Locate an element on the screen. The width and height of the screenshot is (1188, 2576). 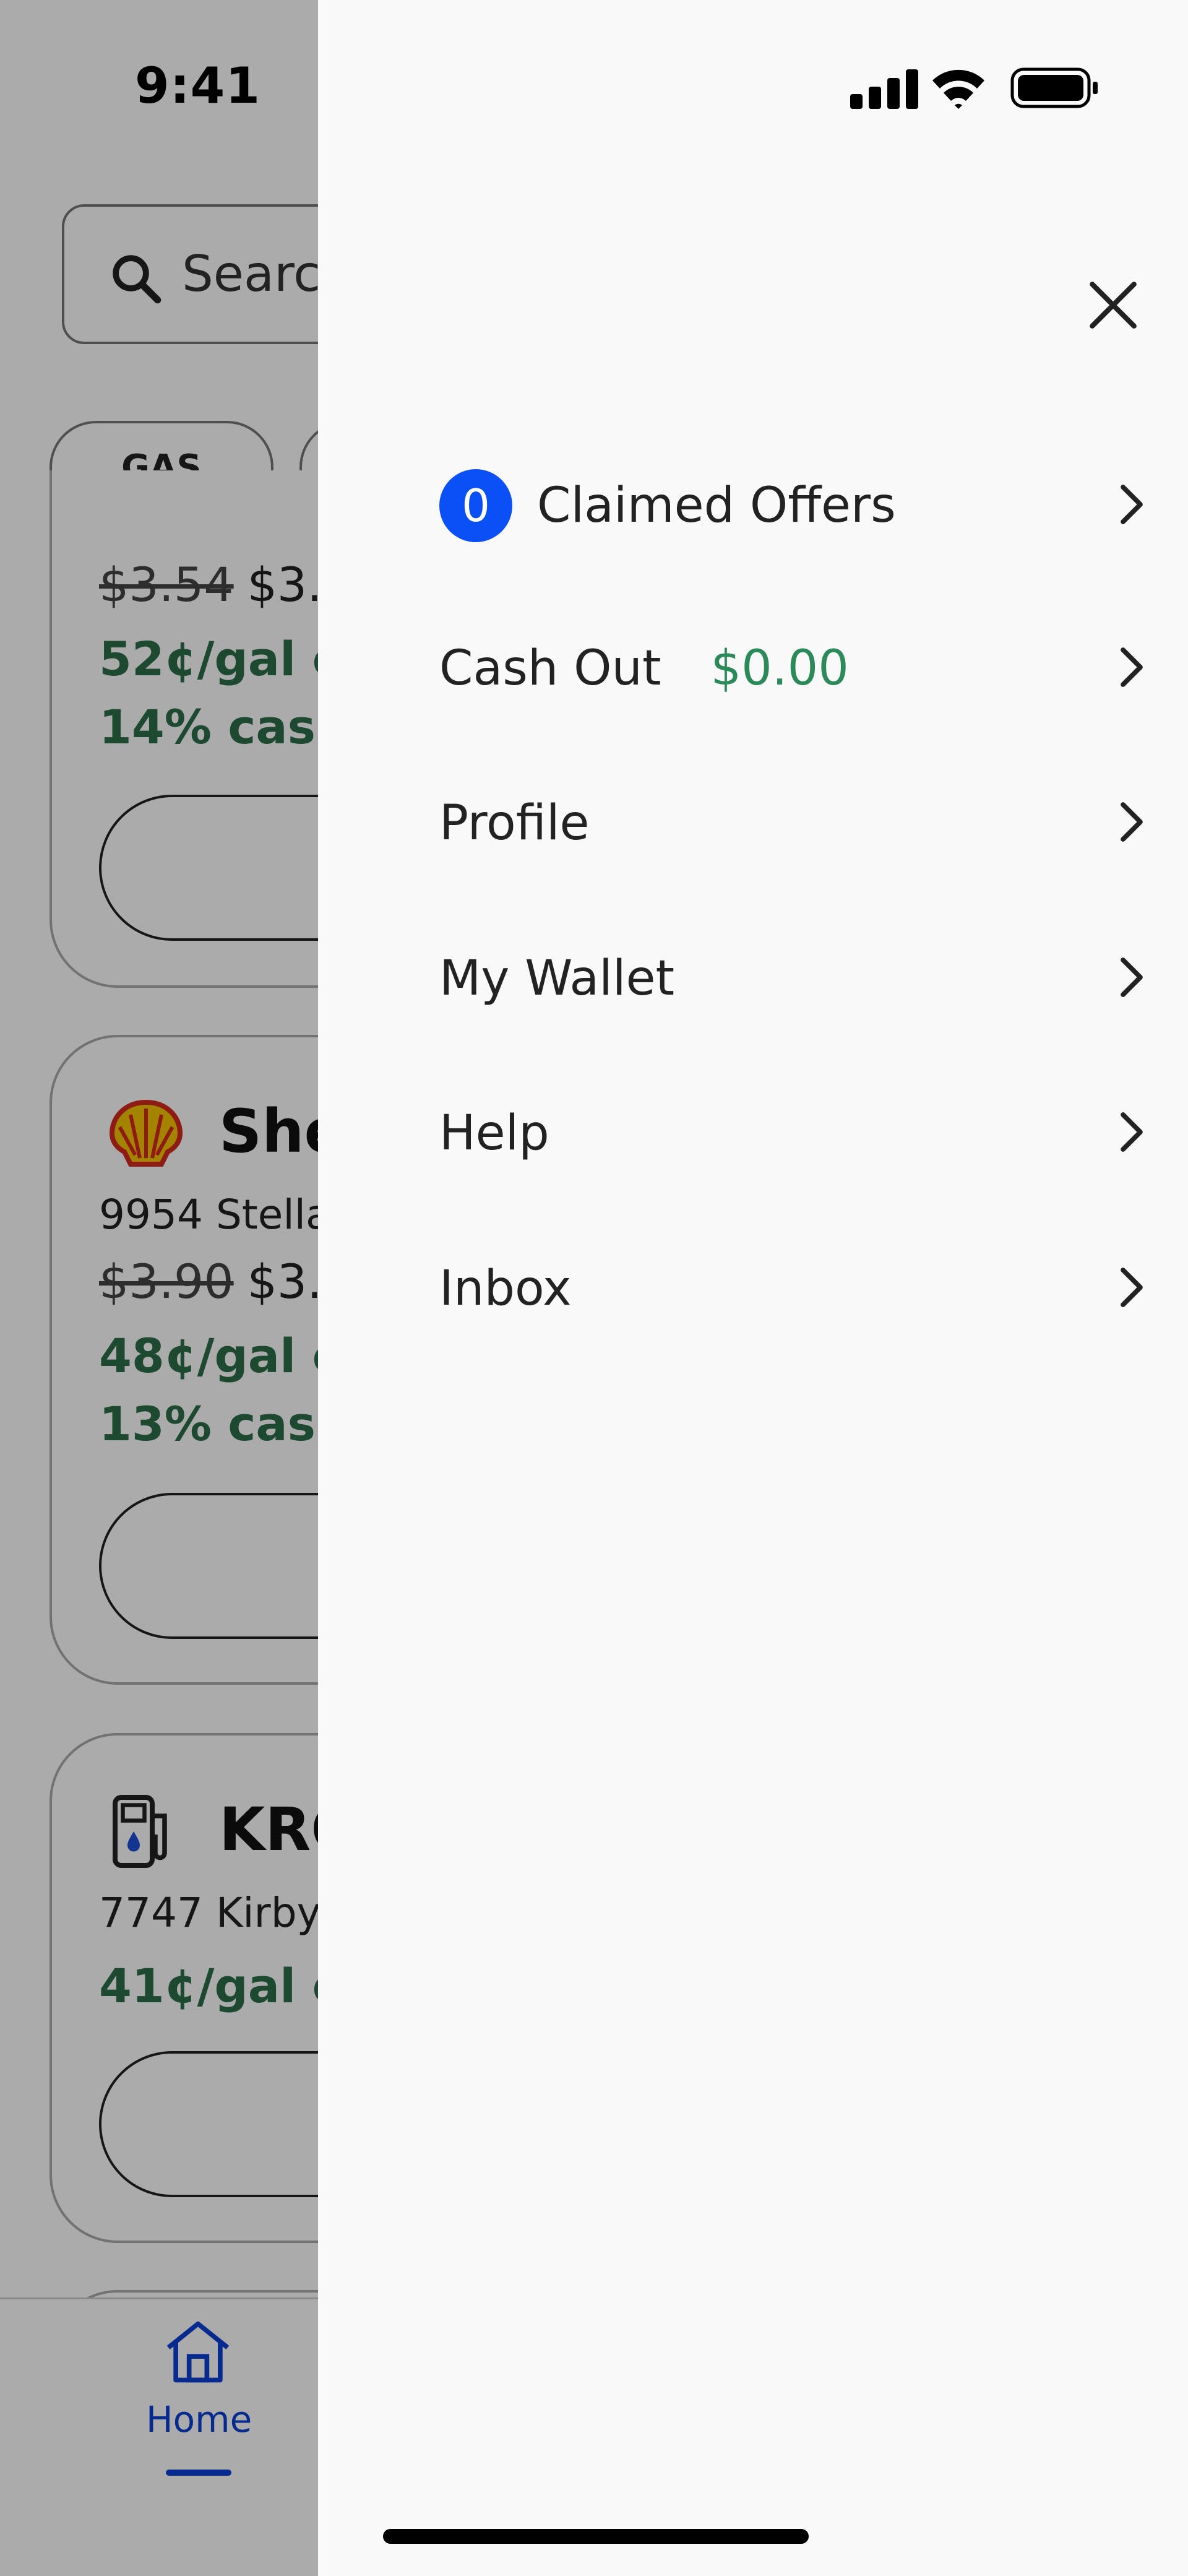
close-icon is located at coordinates (1113, 306).